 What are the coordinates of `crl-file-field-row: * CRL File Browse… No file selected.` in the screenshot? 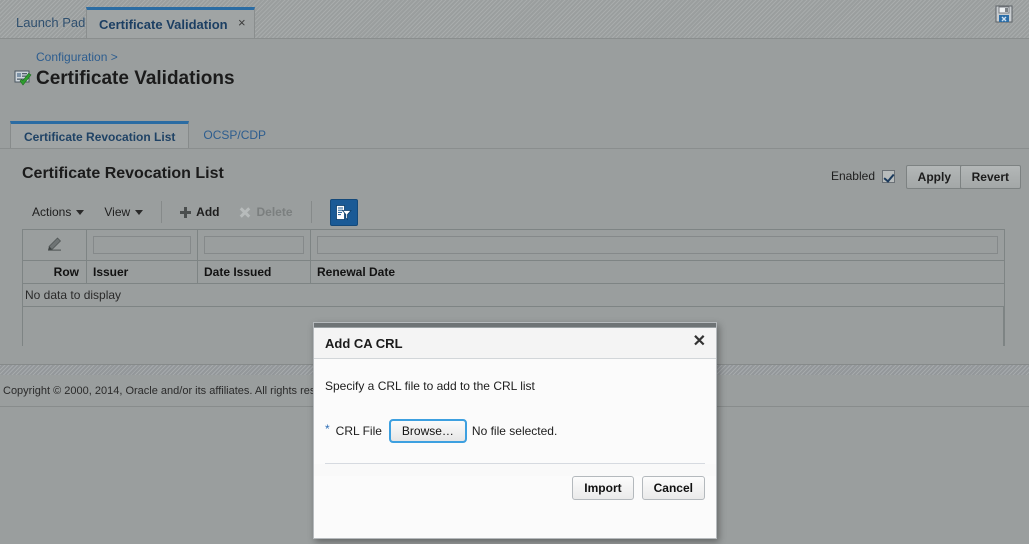 It's located at (515, 431).